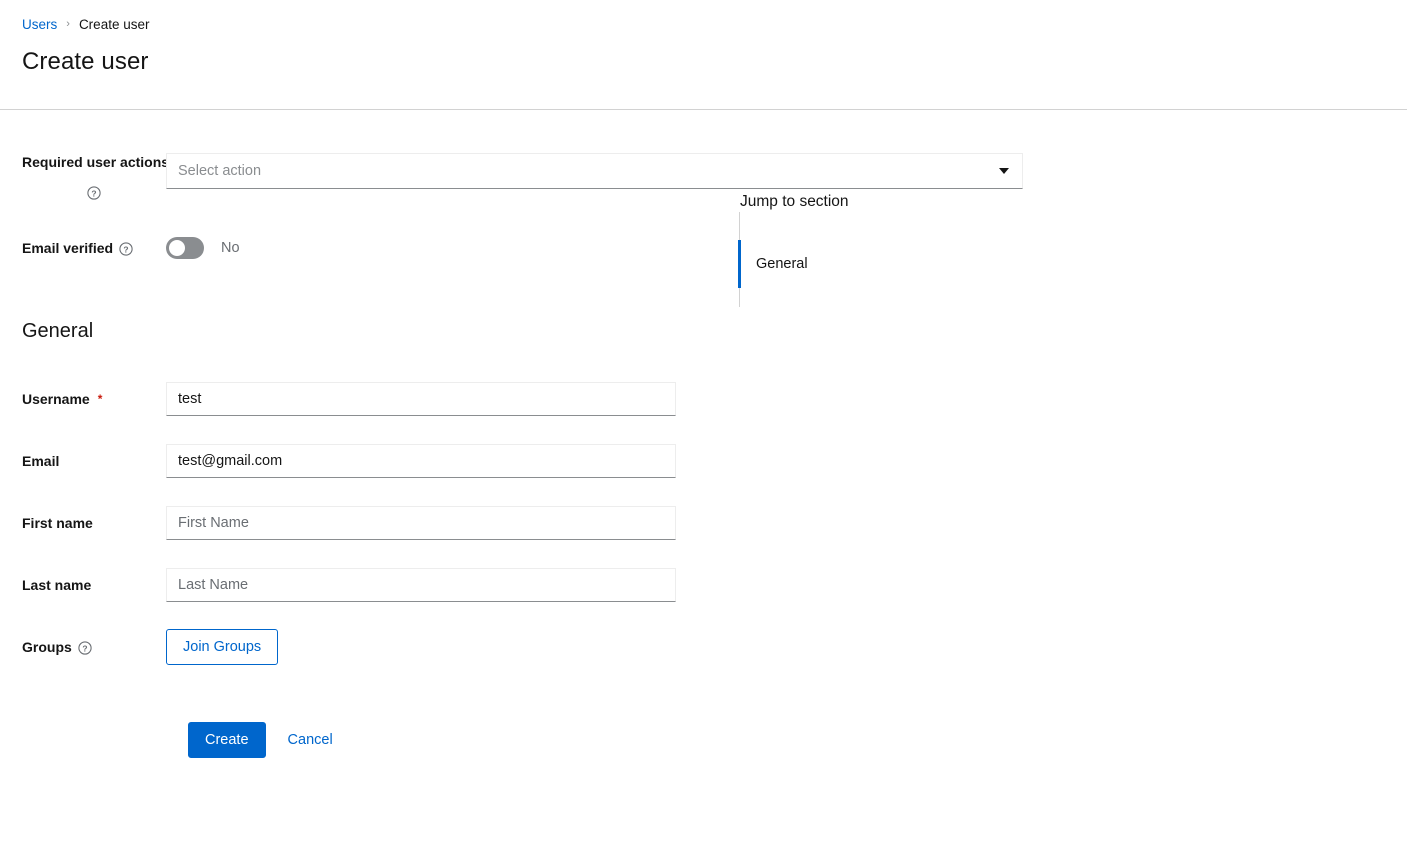 Image resolution: width=1407 pixels, height=864 pixels. Describe the element at coordinates (786, 523) in the screenshot. I see `field-first-name` at that location.